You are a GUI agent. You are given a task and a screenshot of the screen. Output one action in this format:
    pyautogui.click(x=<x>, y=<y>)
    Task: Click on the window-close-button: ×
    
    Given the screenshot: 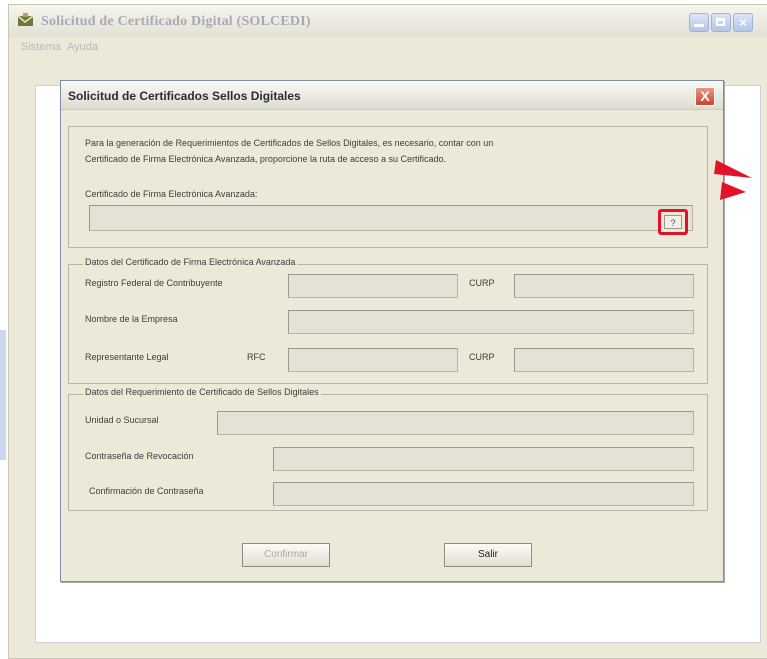 What is the action you would take?
    pyautogui.click(x=743, y=22)
    